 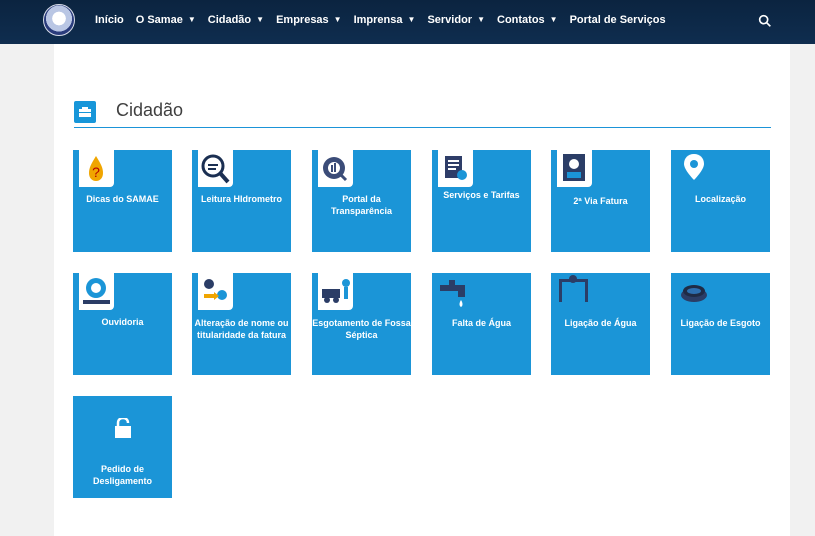 I want to click on tile-label: Pedido de Desligamento, so click(x=122, y=475).